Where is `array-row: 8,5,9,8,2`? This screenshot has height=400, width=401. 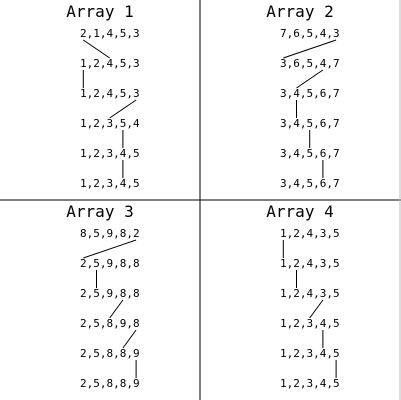
array-row: 8,5,9,8,2 is located at coordinates (110, 233).